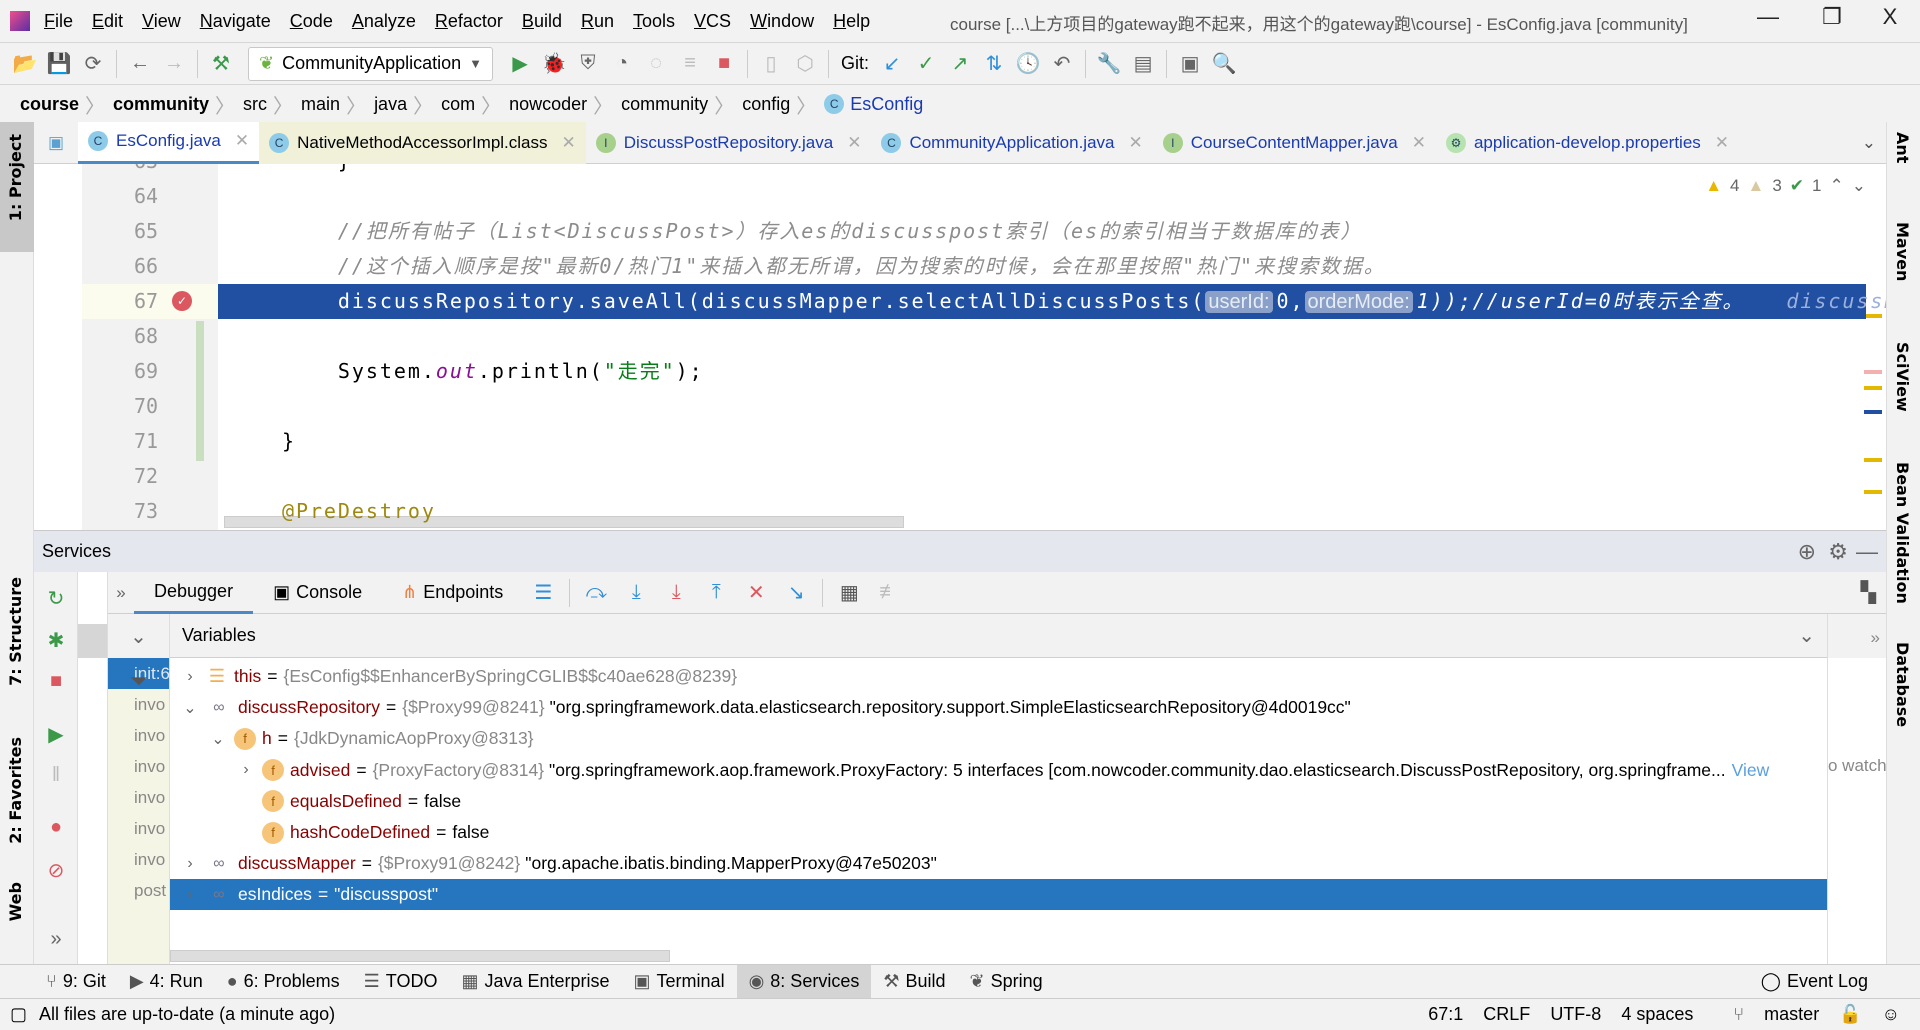 Image resolution: width=1920 pixels, height=1030 pixels. Describe the element at coordinates (93, 64) in the screenshot. I see `sync-icon: ⟳` at that location.